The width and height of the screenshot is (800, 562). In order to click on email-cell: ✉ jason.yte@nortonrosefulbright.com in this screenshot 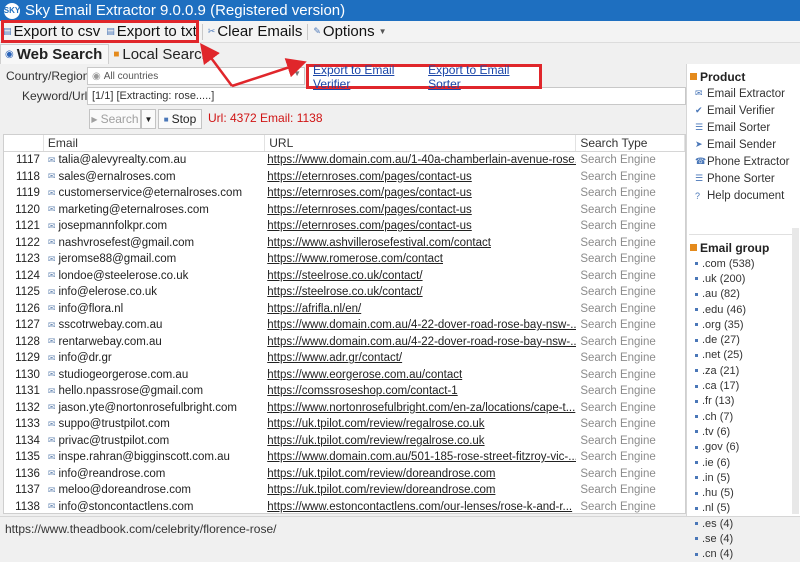, I will do `click(154, 408)`.